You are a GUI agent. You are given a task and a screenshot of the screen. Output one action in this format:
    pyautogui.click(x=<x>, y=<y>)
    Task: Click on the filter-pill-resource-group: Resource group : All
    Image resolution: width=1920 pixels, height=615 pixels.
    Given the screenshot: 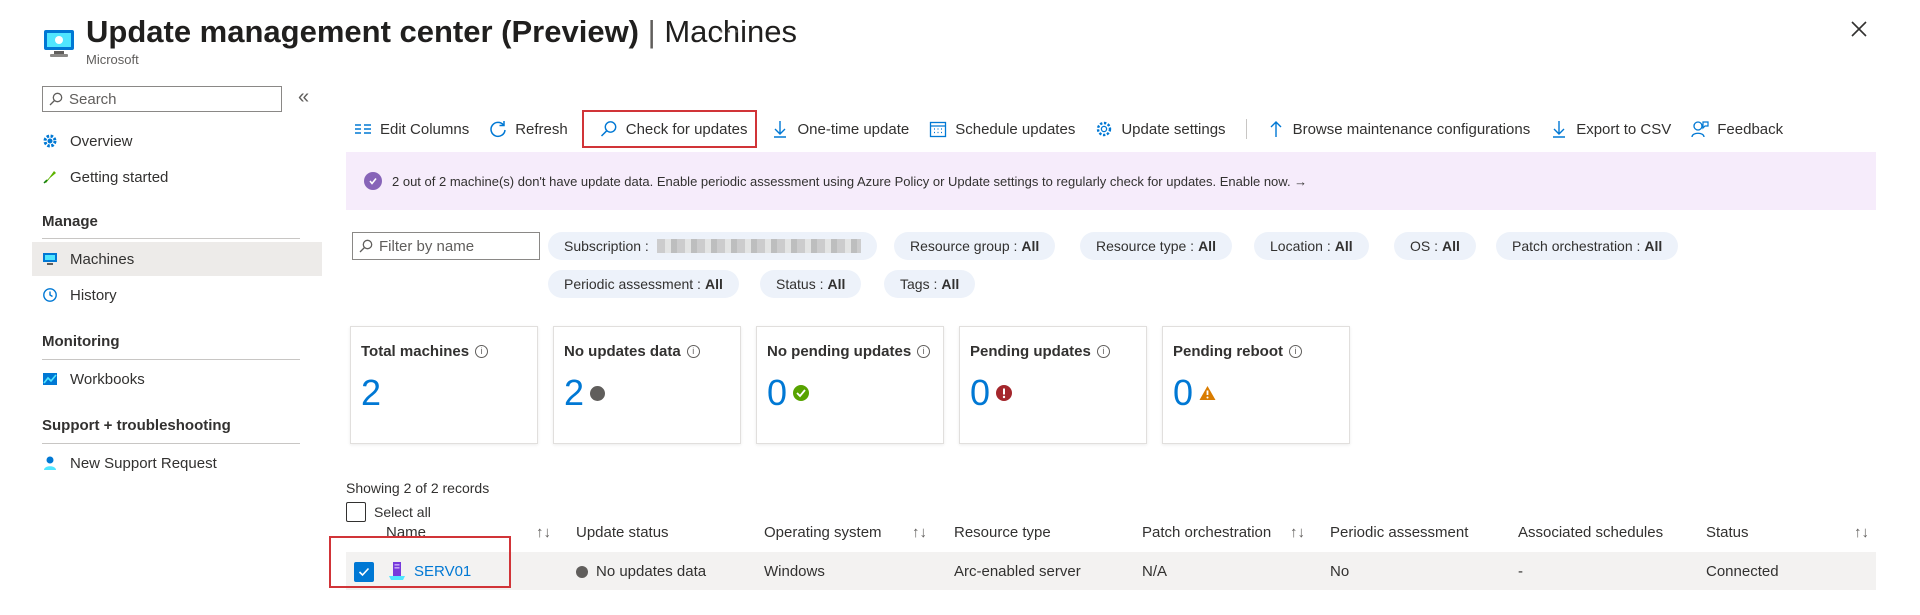 What is the action you would take?
    pyautogui.click(x=975, y=246)
    